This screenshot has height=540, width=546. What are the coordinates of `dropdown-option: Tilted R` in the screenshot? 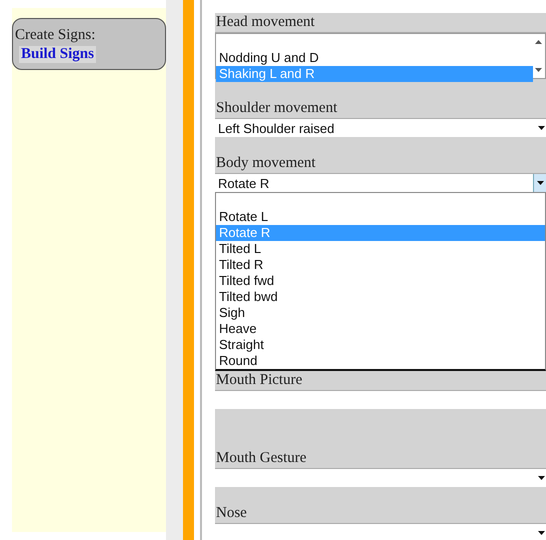 It's located at (380, 265).